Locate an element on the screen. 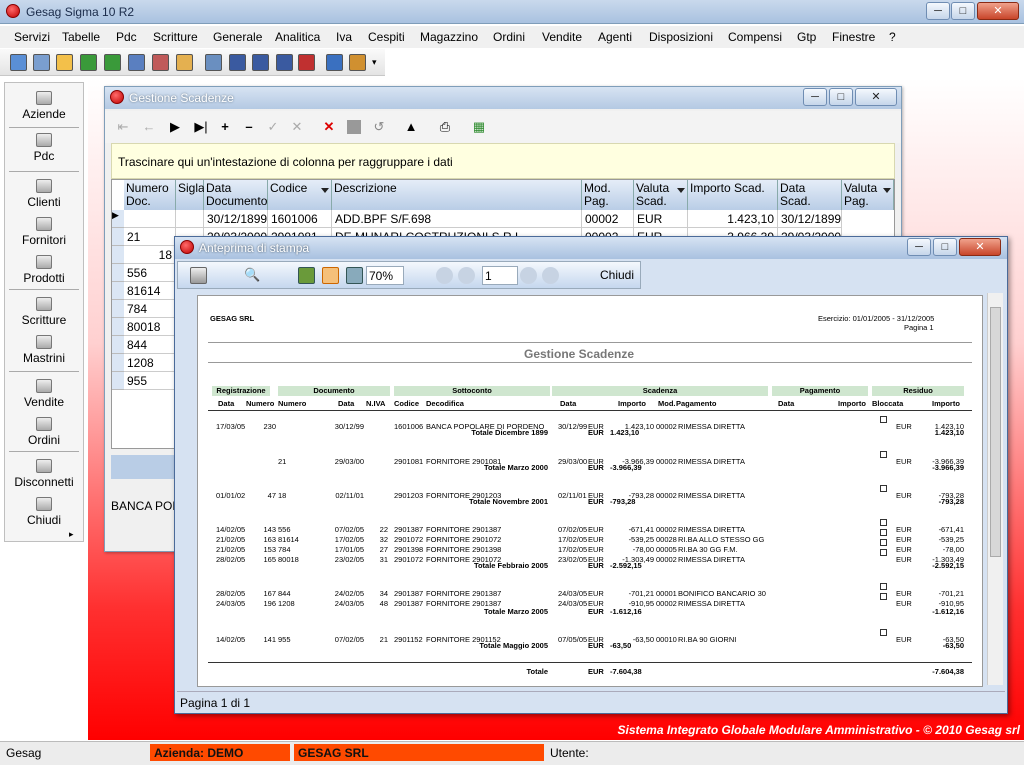 Image resolution: width=1024 pixels, height=765 pixels. back-icon is located at coordinates (88, 62).